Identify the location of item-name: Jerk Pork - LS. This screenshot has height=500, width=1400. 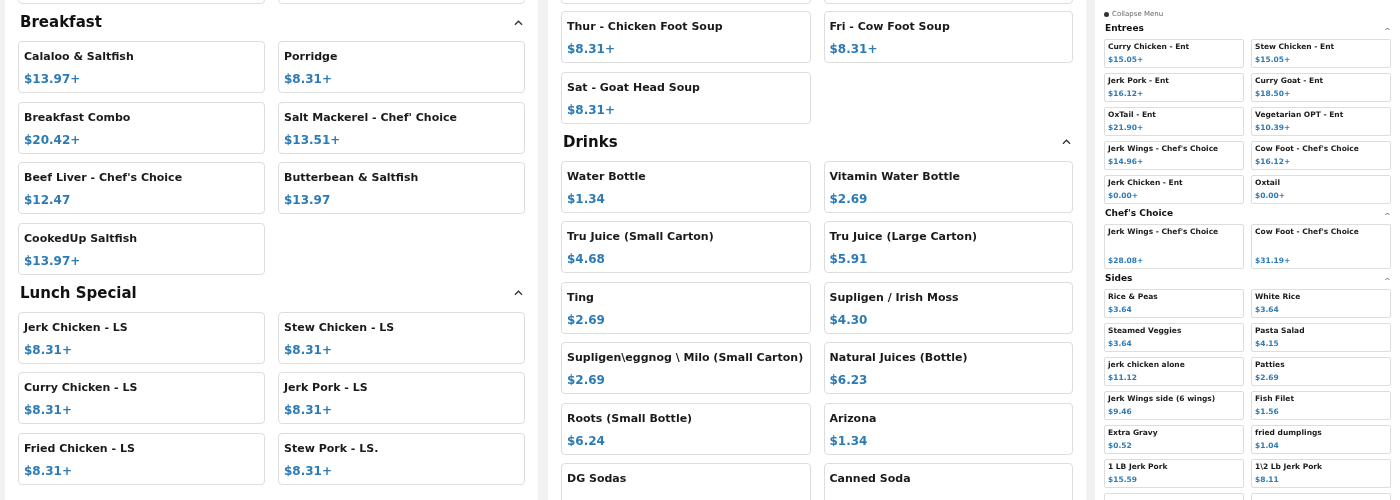
(326, 388).